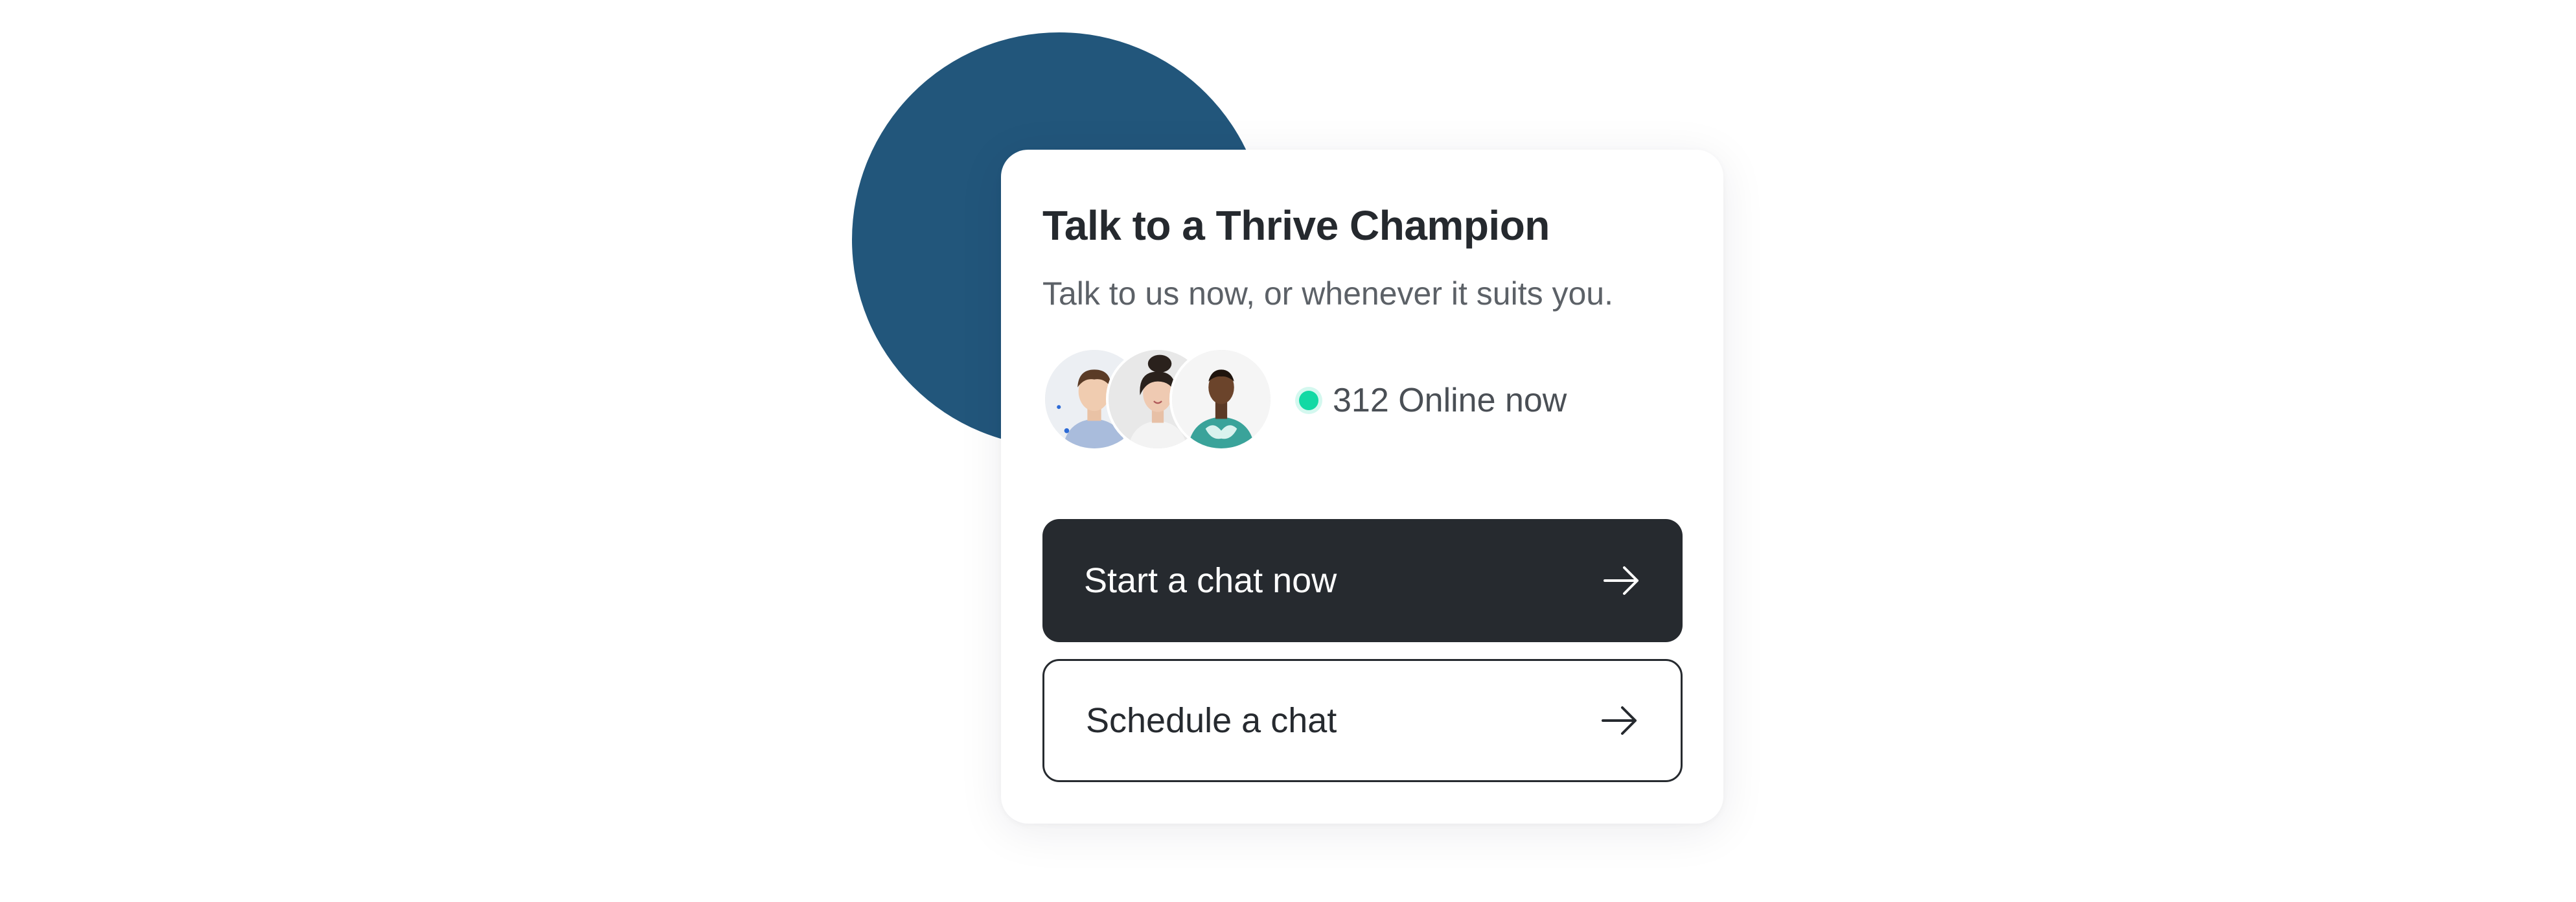 The width and height of the screenshot is (2576, 902). Describe the element at coordinates (1450, 400) in the screenshot. I see `online-count: 312 Online now` at that location.